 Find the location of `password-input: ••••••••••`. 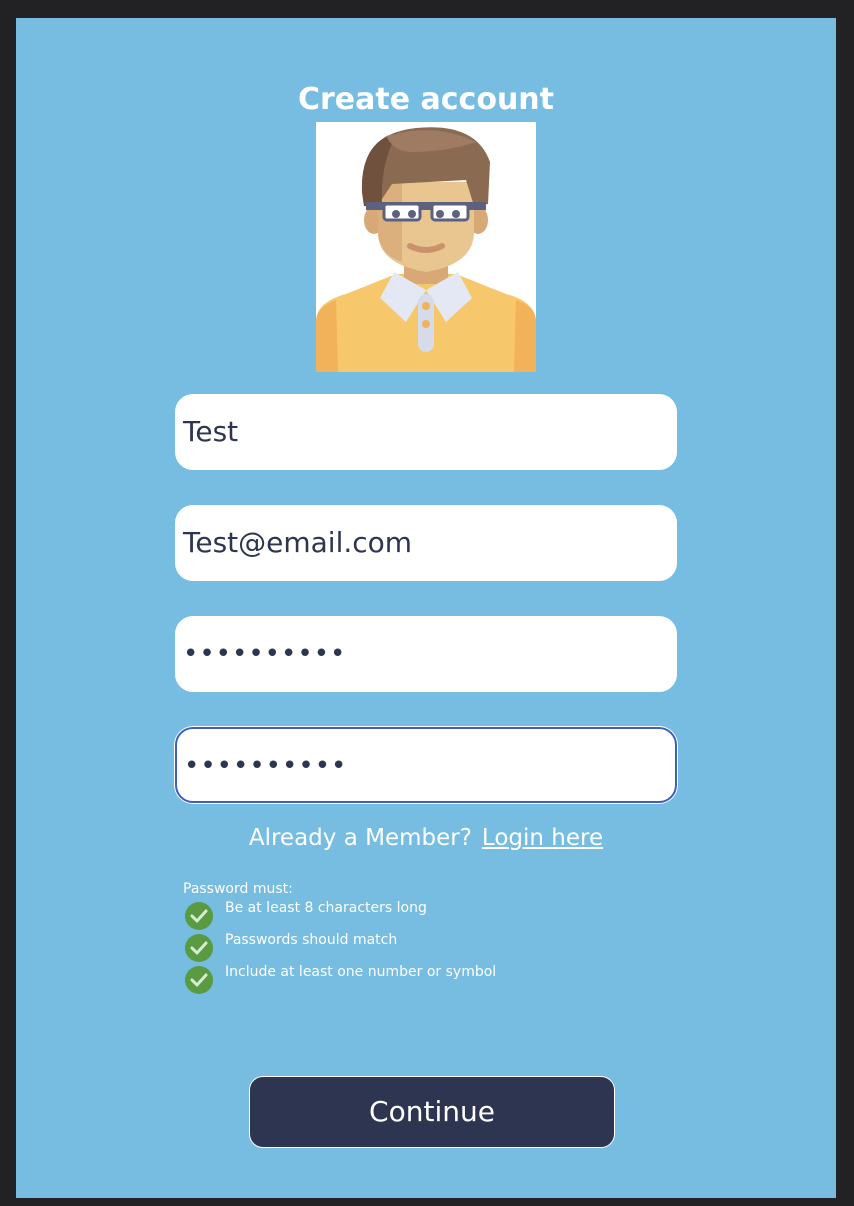

password-input: •••••••••• is located at coordinates (426, 654).